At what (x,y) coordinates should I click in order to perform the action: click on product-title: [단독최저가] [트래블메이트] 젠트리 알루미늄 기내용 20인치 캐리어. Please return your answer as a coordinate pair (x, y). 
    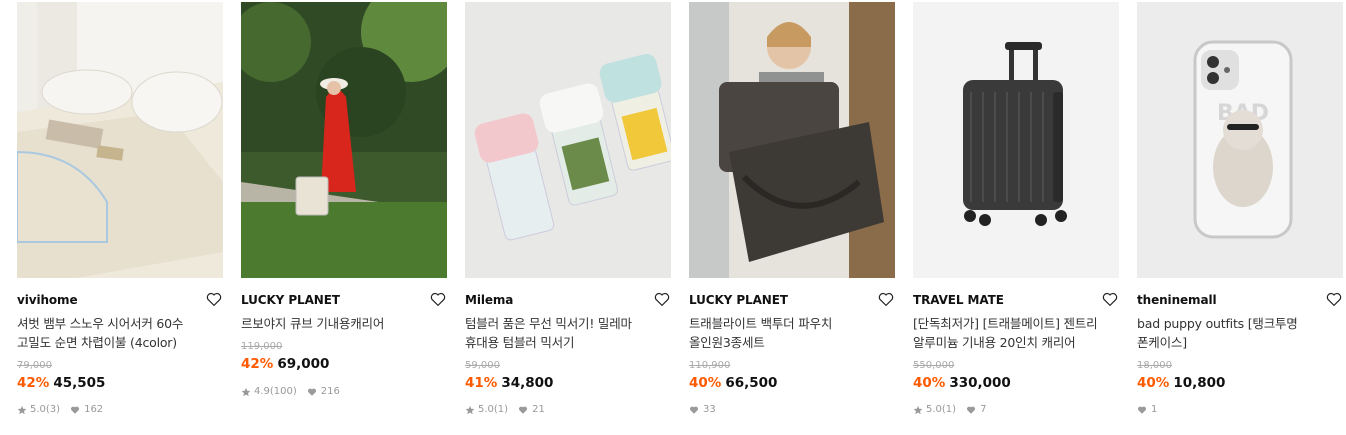
    Looking at the image, I should click on (1013, 333).